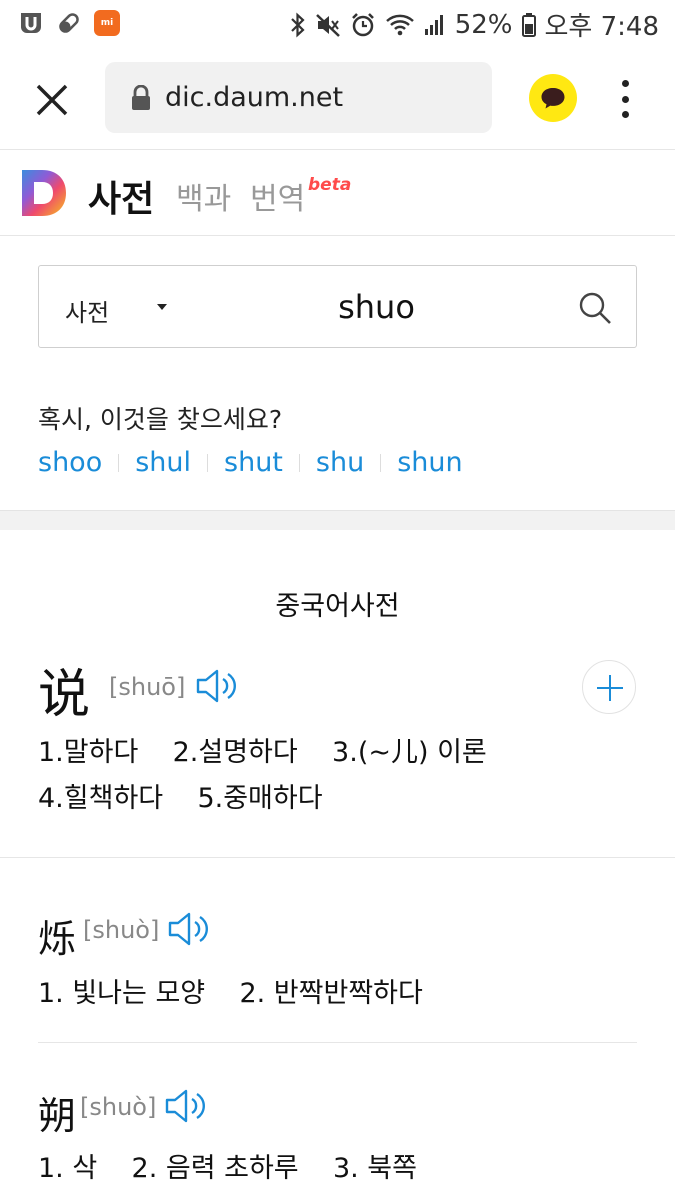 The width and height of the screenshot is (675, 1200). What do you see at coordinates (376, 307) in the screenshot?
I see `search-input` at bounding box center [376, 307].